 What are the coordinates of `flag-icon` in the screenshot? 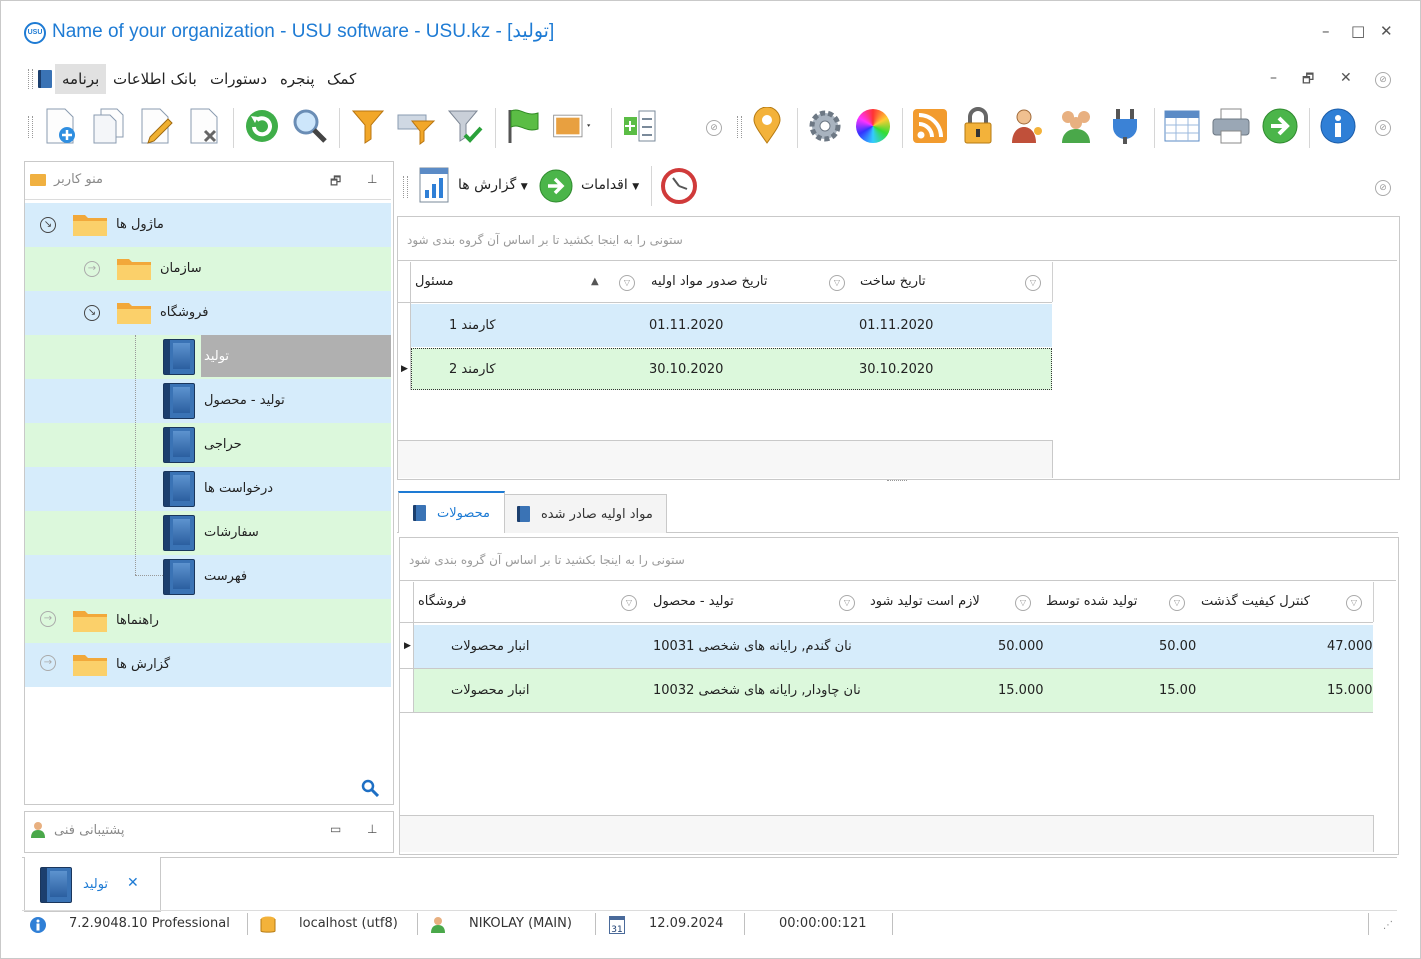 It's located at (523, 126).